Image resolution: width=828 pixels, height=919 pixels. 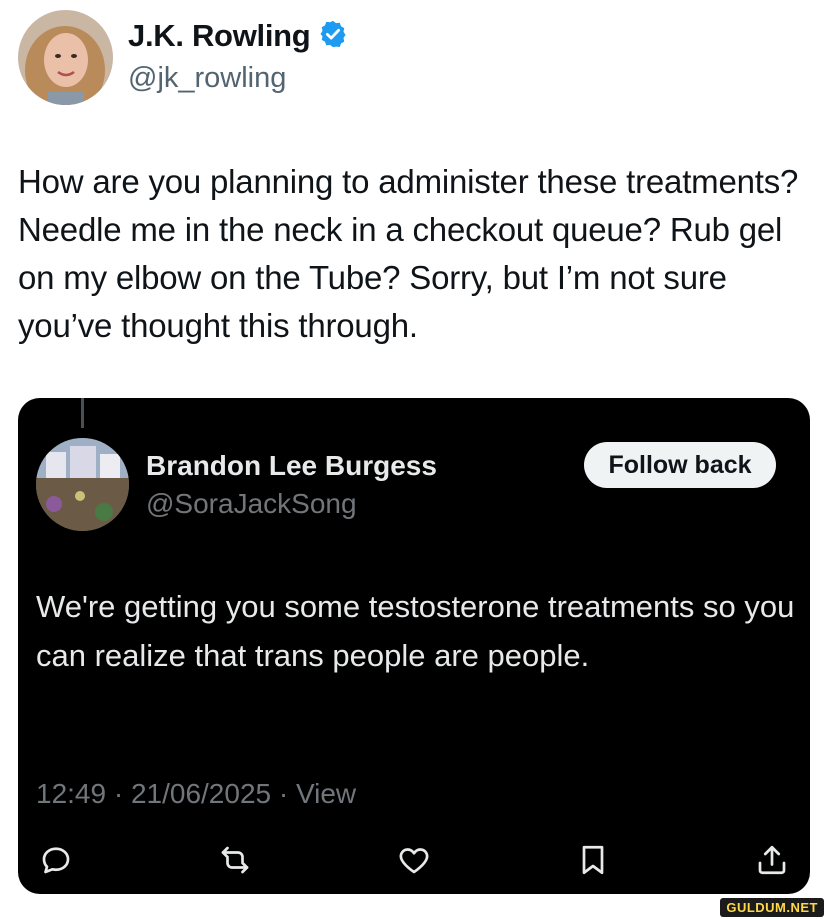 I want to click on retweet-icon, so click(x=235, y=860).